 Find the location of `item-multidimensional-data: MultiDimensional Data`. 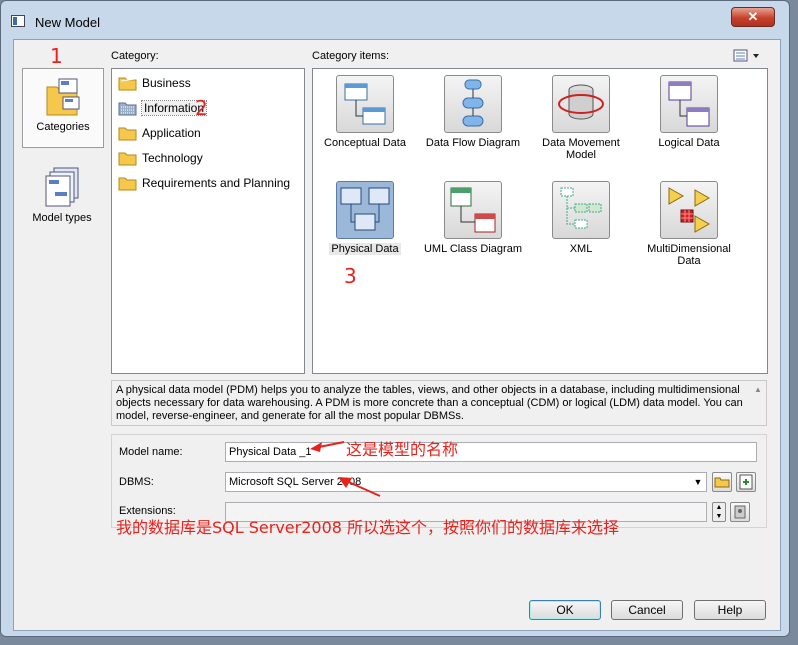

item-multidimensional-data: MultiDimensional Data is located at coordinates (689, 224).